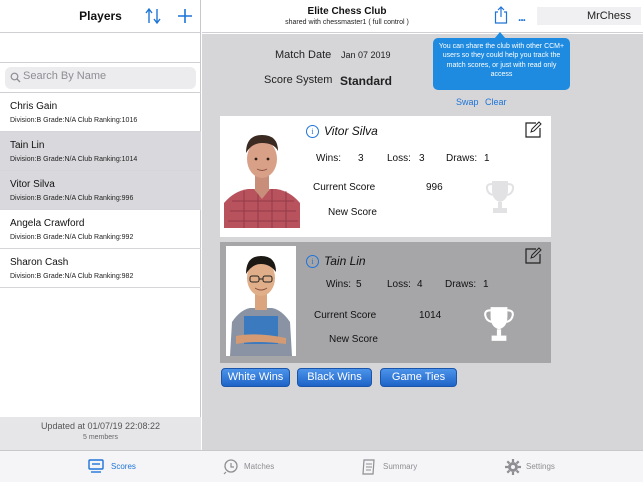 The image size is (643, 482). I want to click on loss-value: 3, so click(422, 158).